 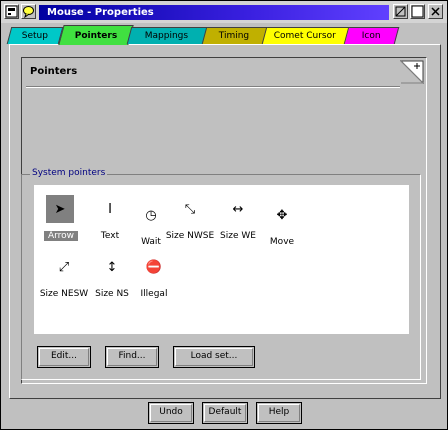 What do you see at coordinates (190, 236) in the screenshot?
I see `pointer-label: Size NWSE` at bounding box center [190, 236].